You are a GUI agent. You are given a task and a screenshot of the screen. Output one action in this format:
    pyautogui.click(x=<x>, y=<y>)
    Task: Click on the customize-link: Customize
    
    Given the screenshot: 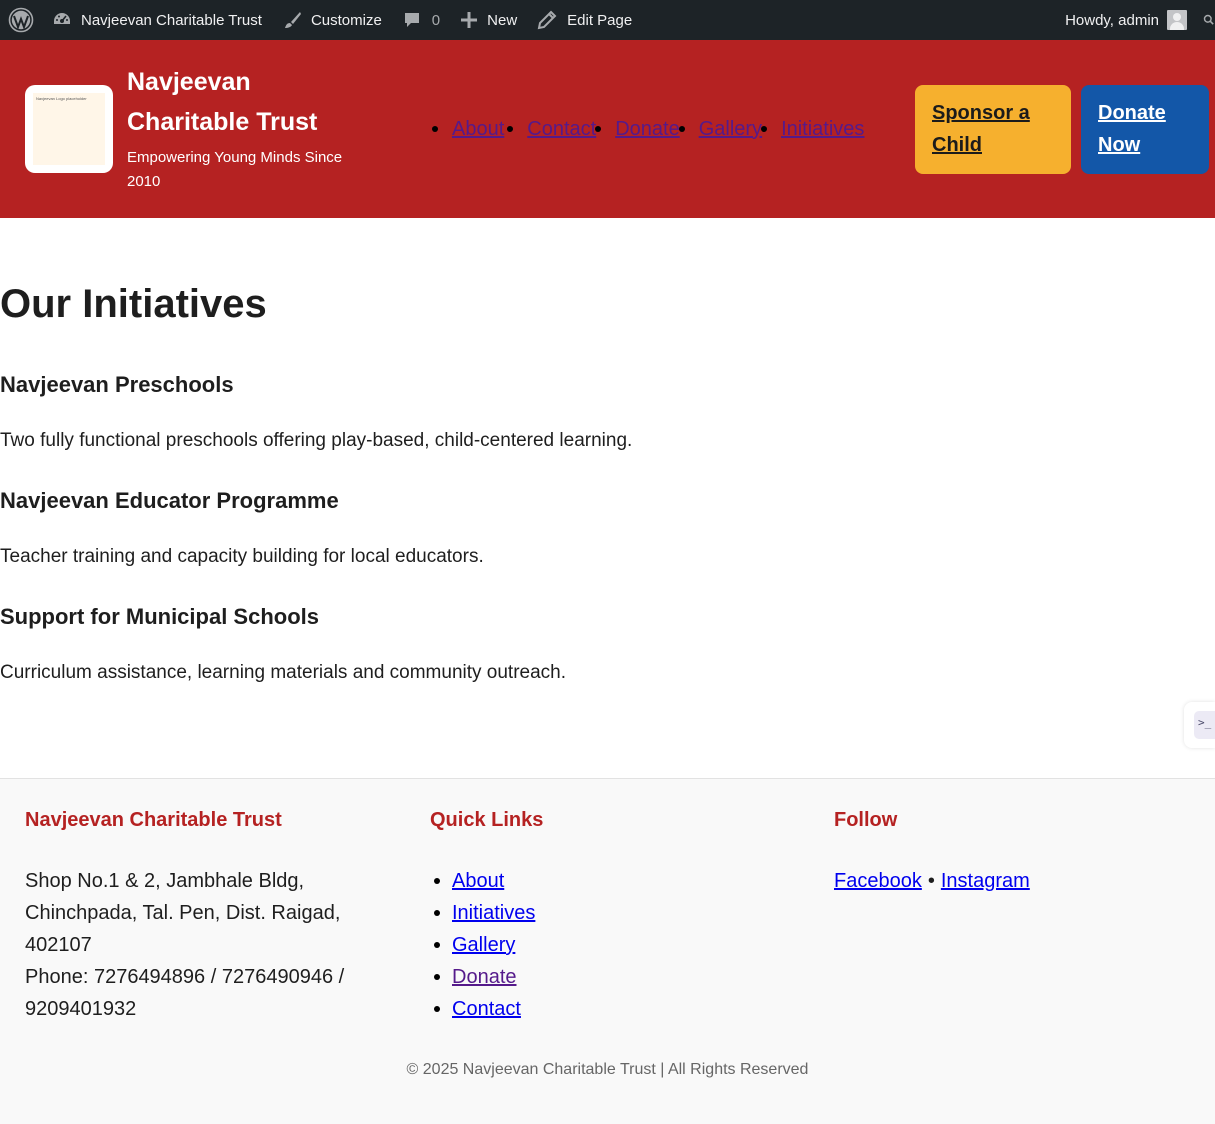 What is the action you would take?
    pyautogui.click(x=332, y=20)
    